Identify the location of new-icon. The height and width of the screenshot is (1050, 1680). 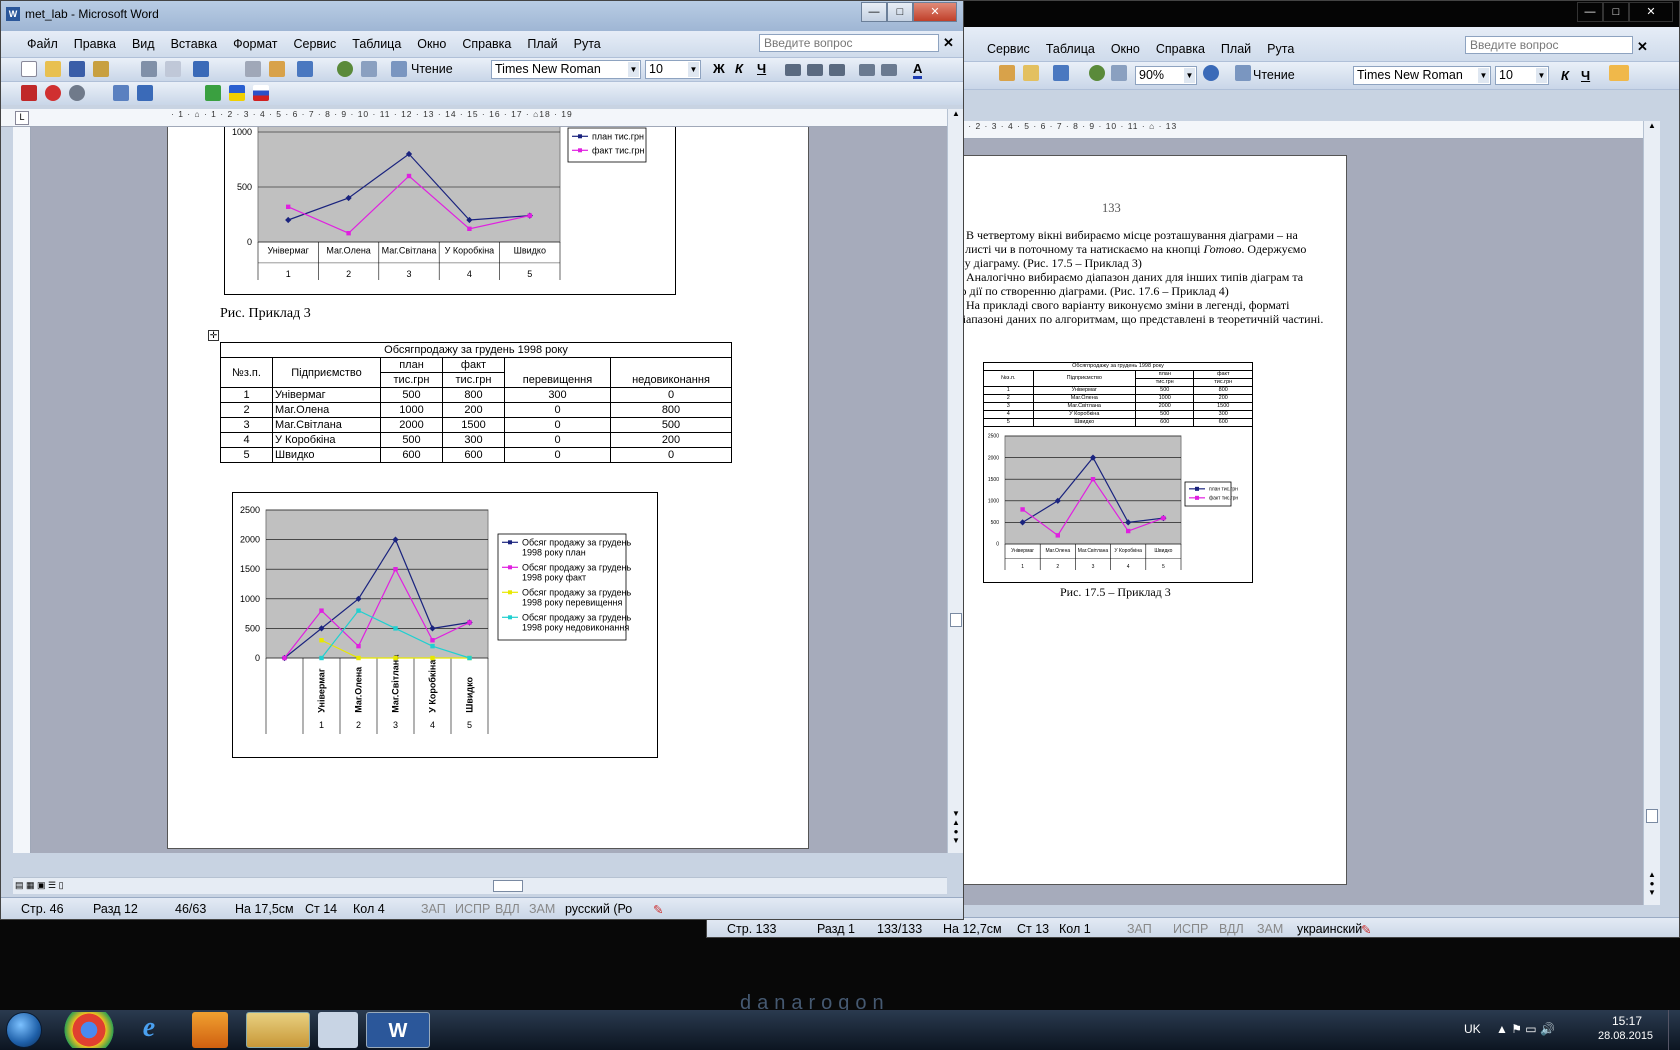
(29, 69).